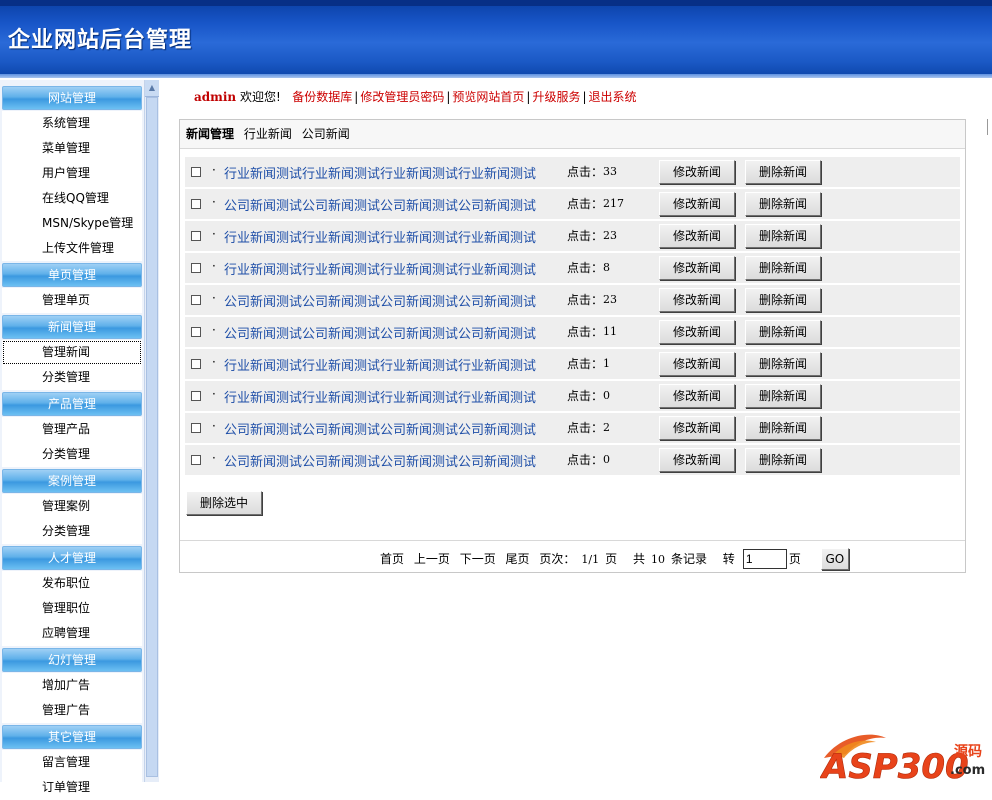  I want to click on topbar-link: 备份数据库, so click(322, 97).